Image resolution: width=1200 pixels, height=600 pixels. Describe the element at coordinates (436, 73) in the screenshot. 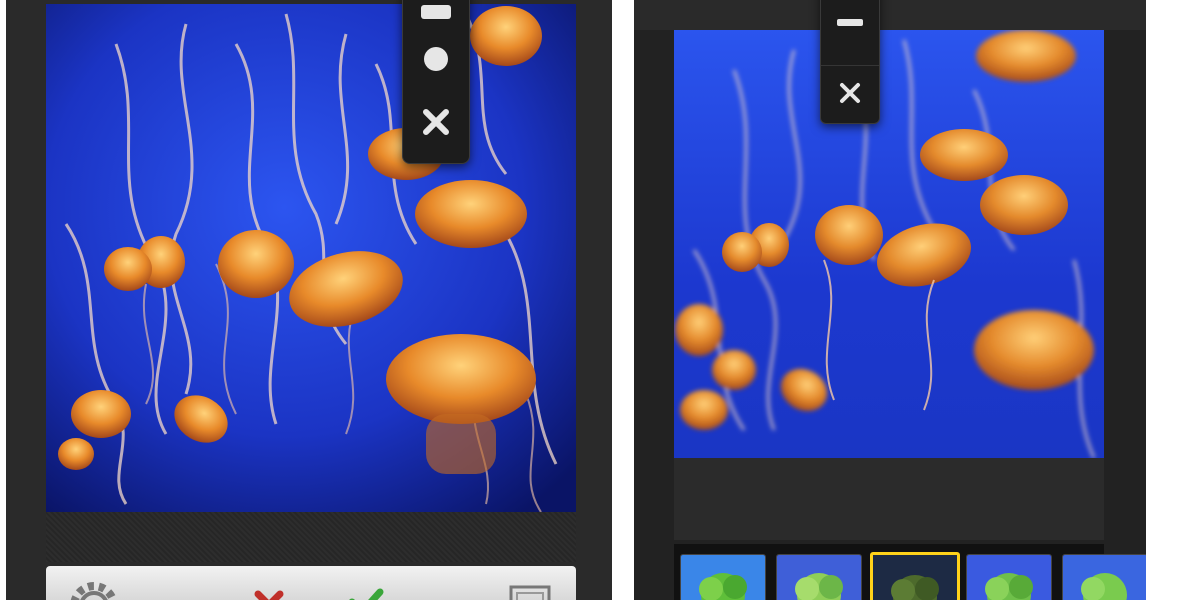

I see `vignette-radial-option` at that location.